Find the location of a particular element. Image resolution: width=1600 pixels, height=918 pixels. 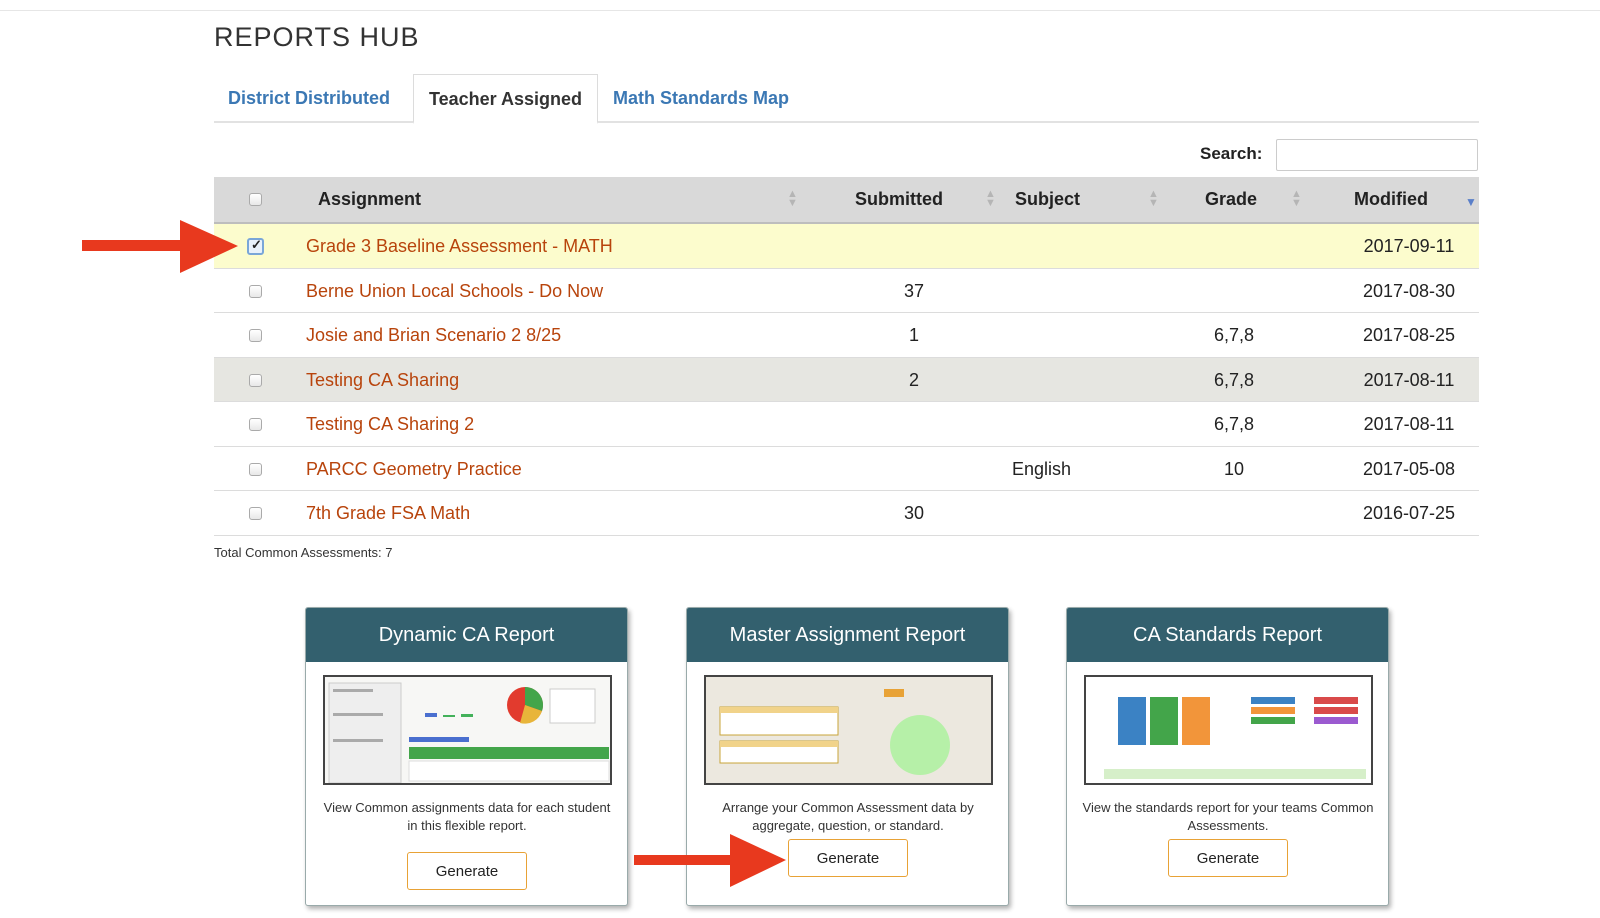

search-label: Search: is located at coordinates (1231, 153).